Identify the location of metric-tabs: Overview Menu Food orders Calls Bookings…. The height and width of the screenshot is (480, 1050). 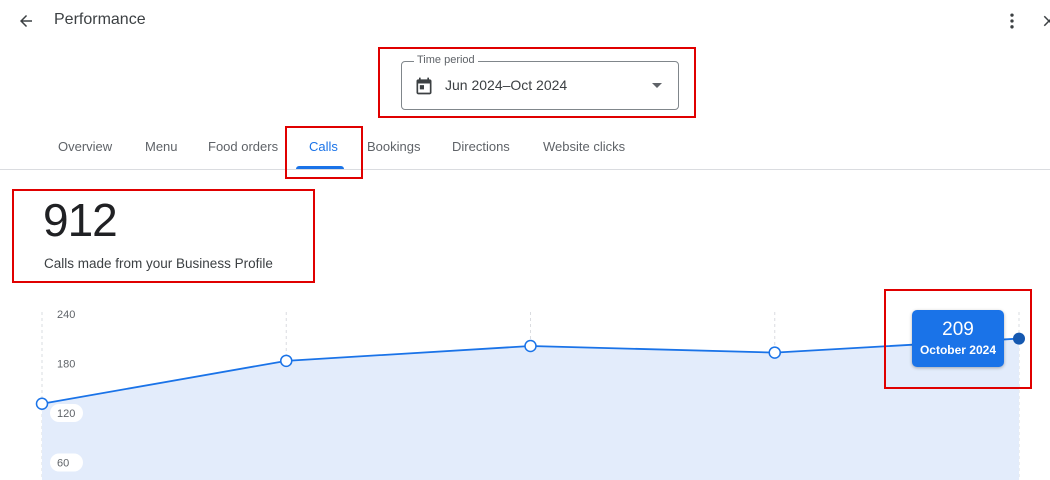
(525, 147).